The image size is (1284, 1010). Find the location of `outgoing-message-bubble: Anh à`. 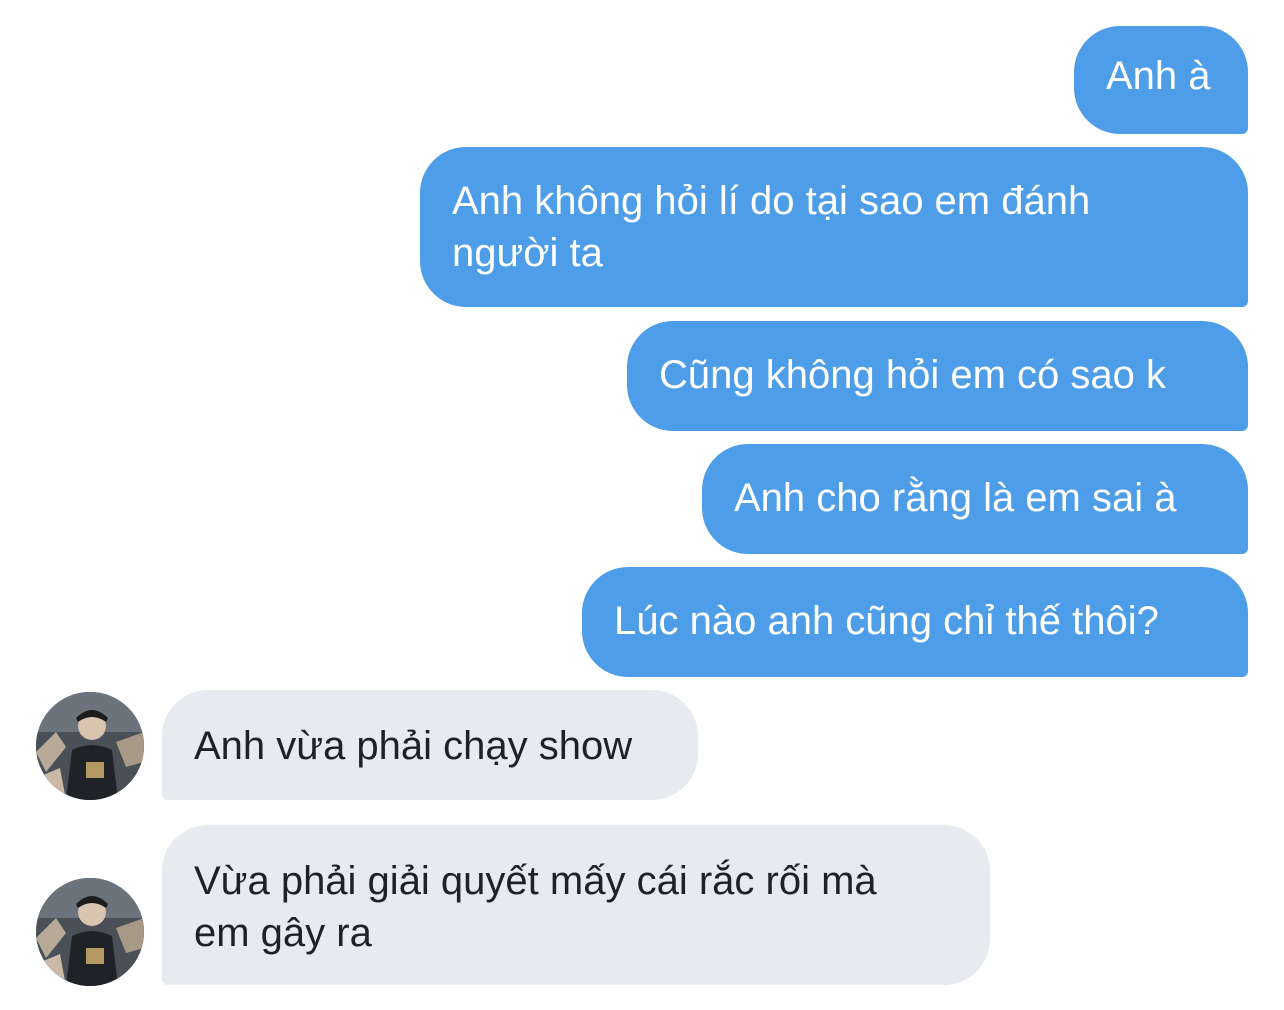

outgoing-message-bubble: Anh à is located at coordinates (1161, 80).